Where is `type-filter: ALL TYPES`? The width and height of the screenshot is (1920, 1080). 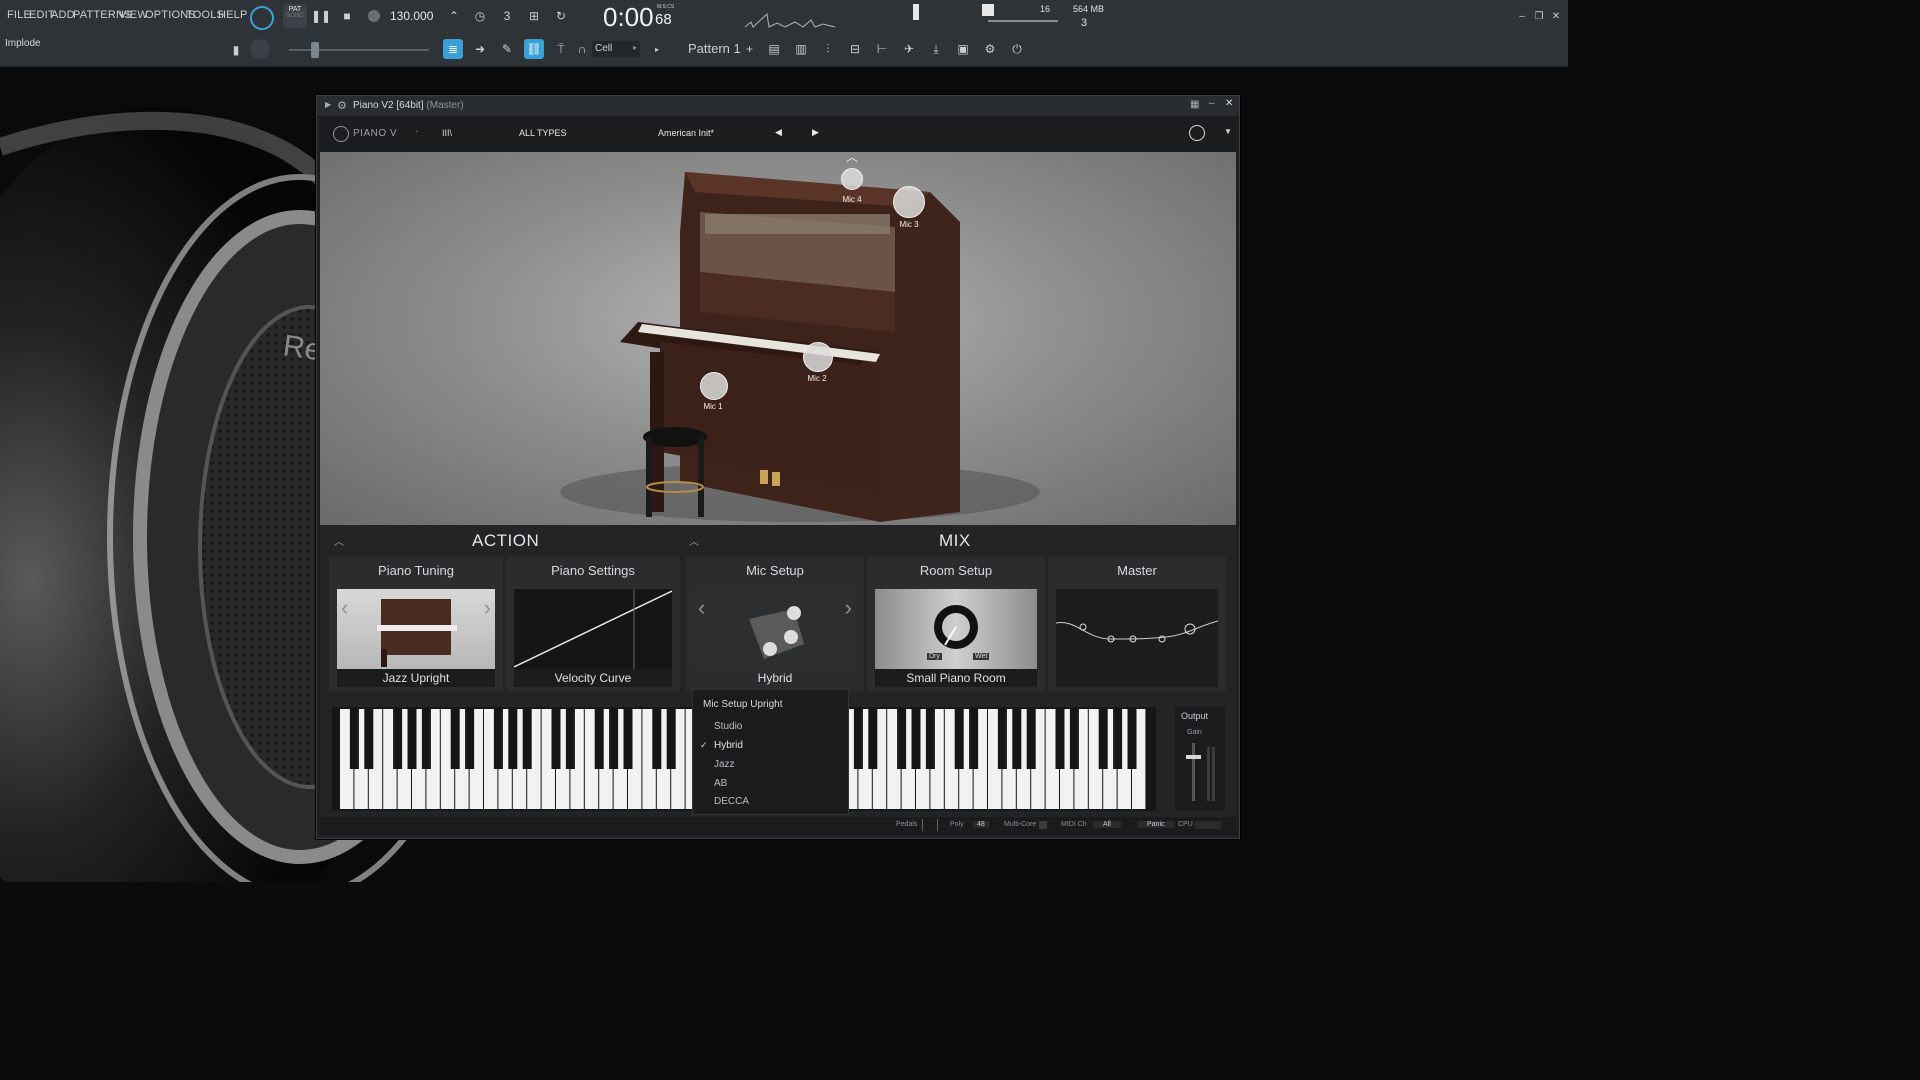 type-filter: ALL TYPES is located at coordinates (543, 133).